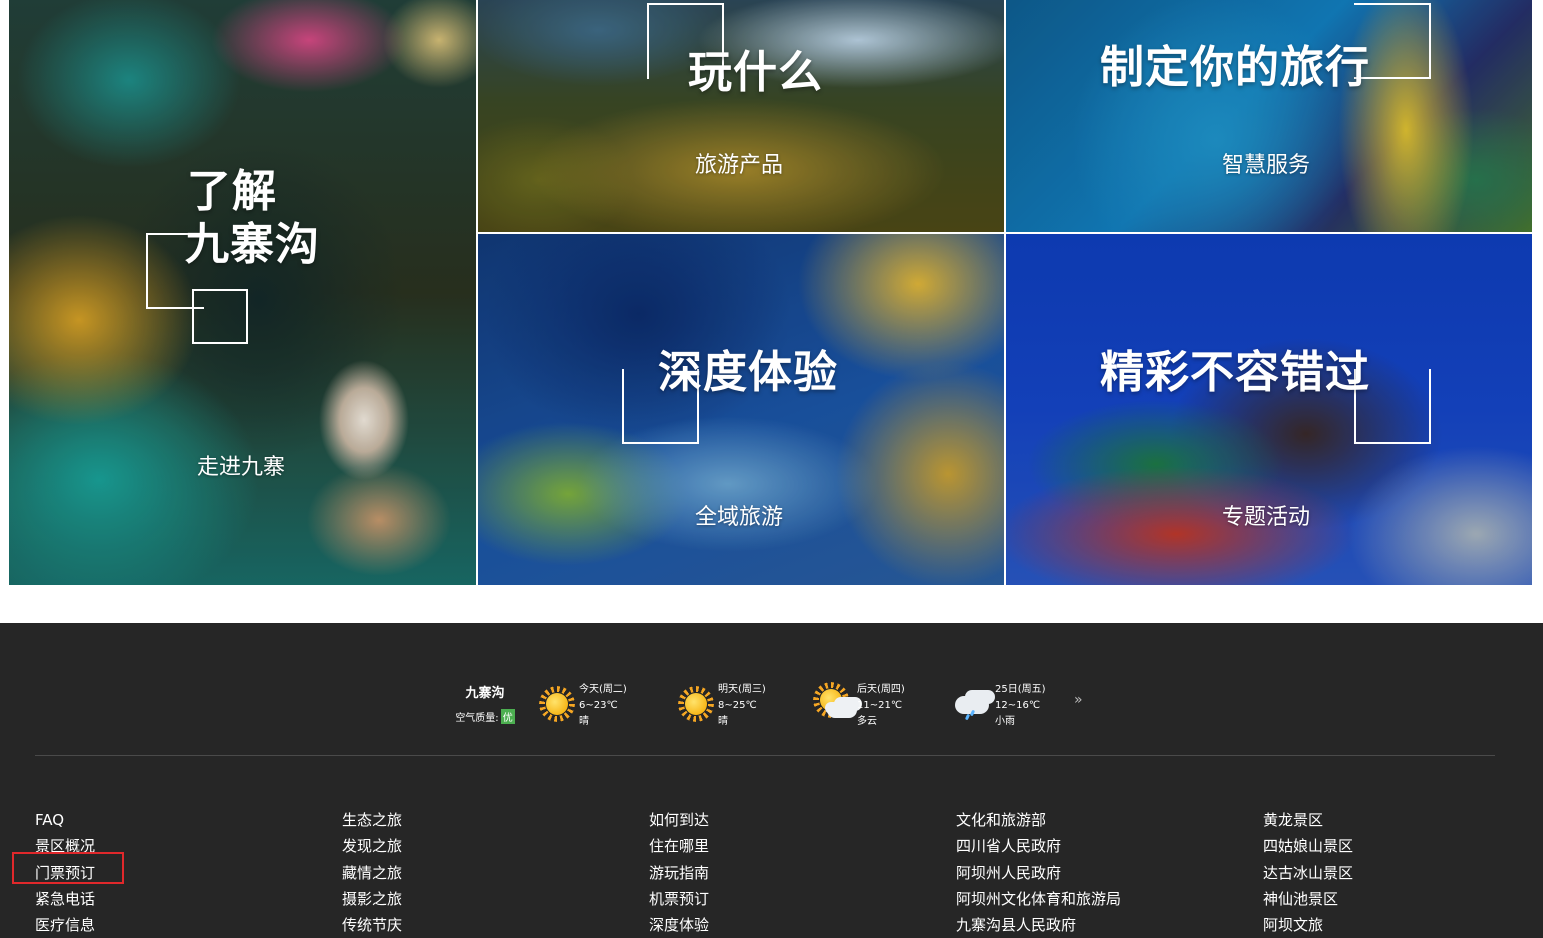 The width and height of the screenshot is (1543, 938). What do you see at coordinates (1308, 899) in the screenshot?
I see `footer-link-shenxianchi: 神仙池景区` at bounding box center [1308, 899].